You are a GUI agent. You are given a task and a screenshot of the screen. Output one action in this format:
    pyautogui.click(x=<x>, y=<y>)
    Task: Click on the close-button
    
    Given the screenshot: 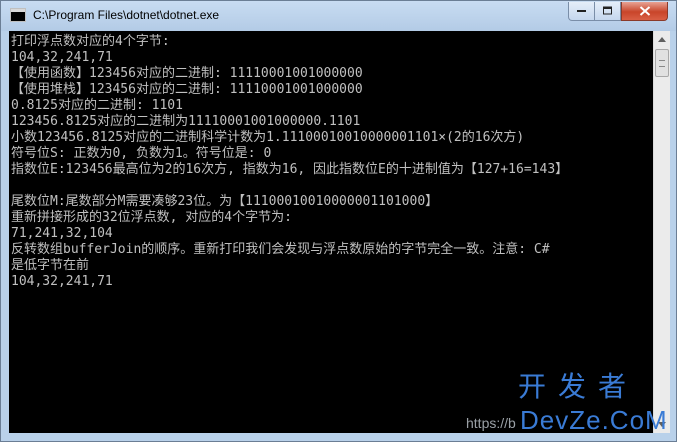 What is the action you would take?
    pyautogui.click(x=644, y=11)
    